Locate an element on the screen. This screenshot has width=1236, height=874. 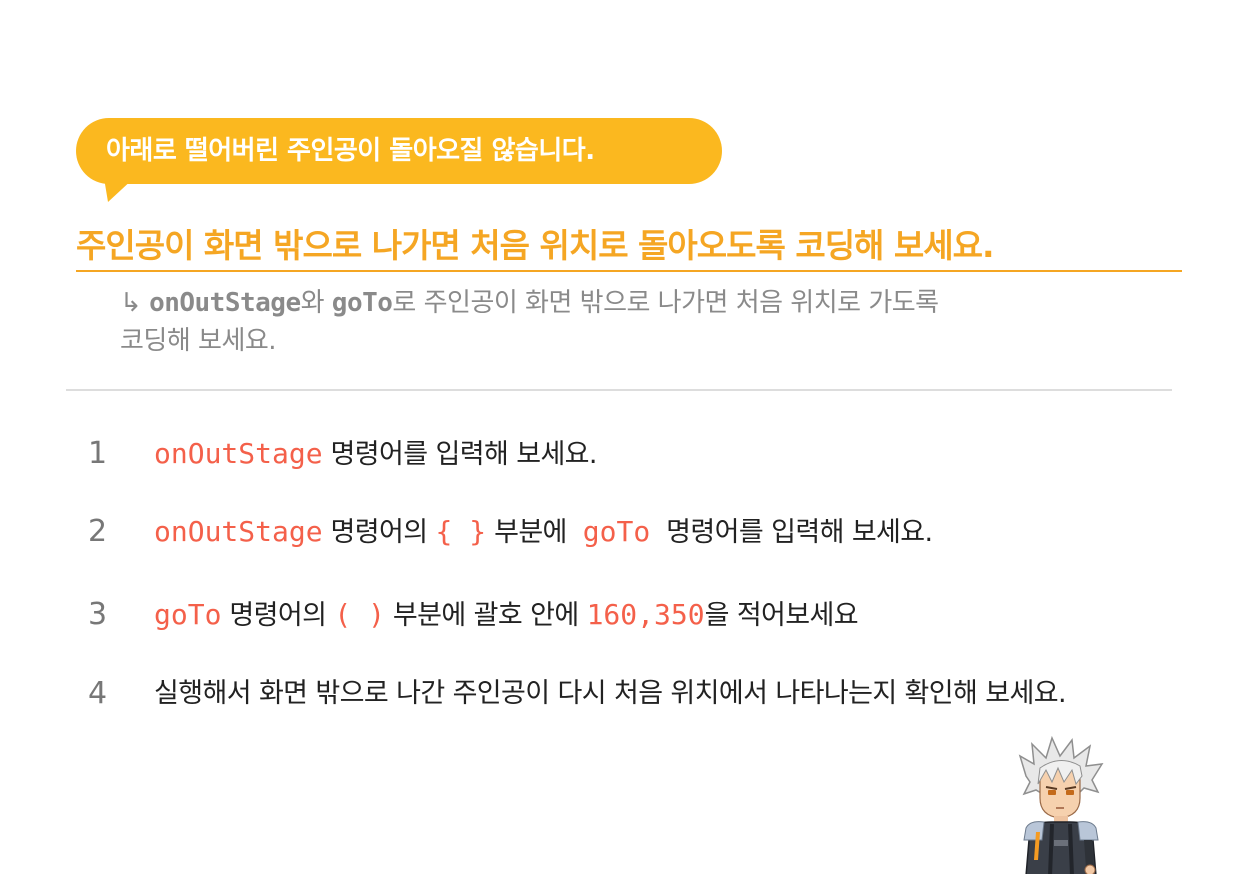
step-number: 1 is located at coordinates (98, 453).